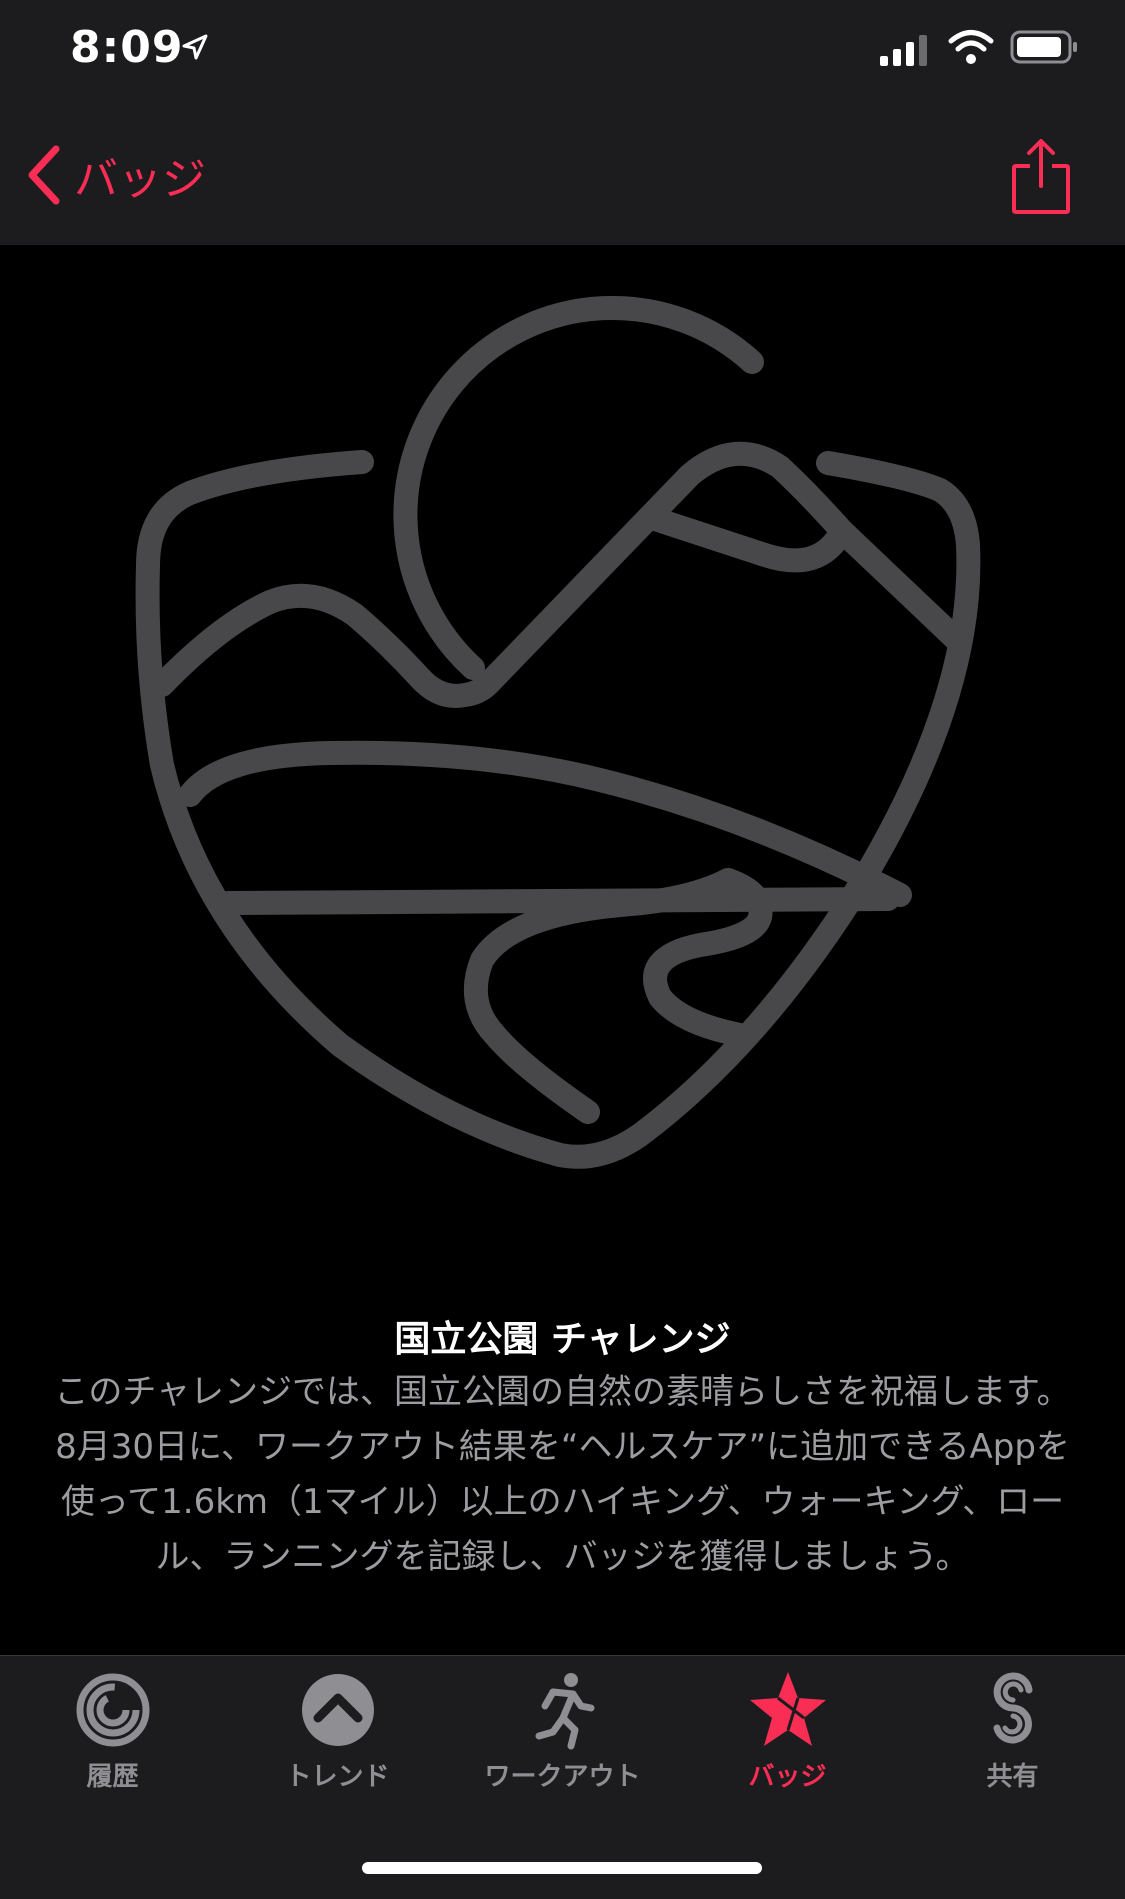 This screenshot has height=1899, width=1125. Describe the element at coordinates (337, 1777) in the screenshot. I see `tab-trends-label: トレンド` at that location.